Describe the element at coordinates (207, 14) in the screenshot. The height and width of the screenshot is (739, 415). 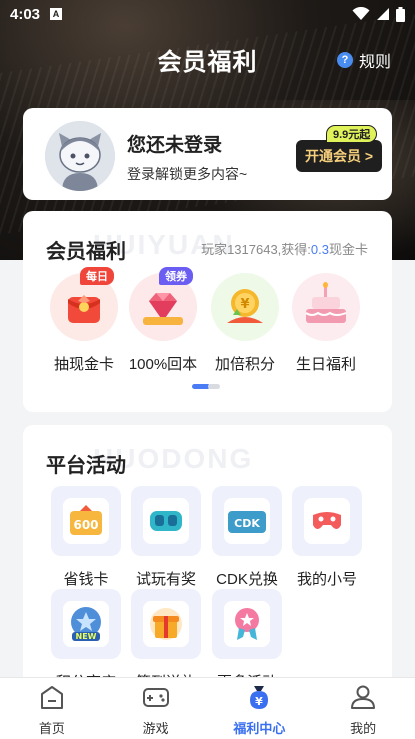
I see `status-bar: 4:03 A` at that location.